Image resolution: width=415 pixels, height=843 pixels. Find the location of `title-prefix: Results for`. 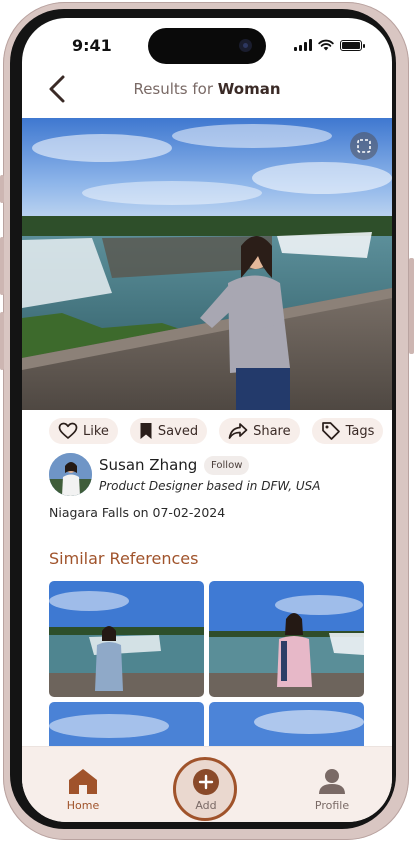

title-prefix: Results for is located at coordinates (173, 89).